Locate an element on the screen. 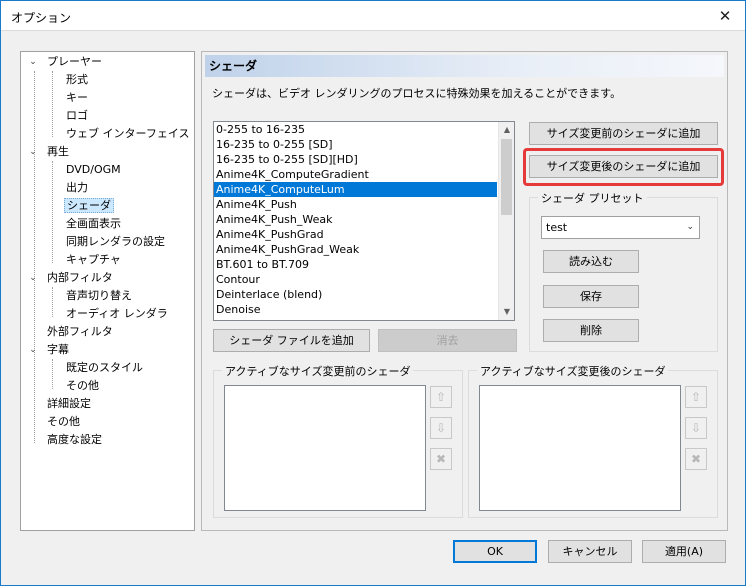  shader-list-item: Anime4K_PushGrad is located at coordinates (355, 234).